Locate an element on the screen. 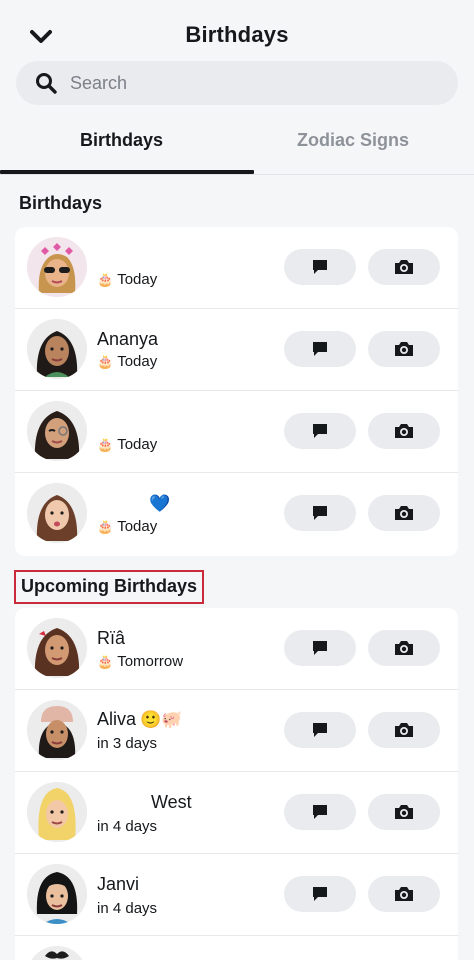  friend-name: West is located at coordinates (171, 802).